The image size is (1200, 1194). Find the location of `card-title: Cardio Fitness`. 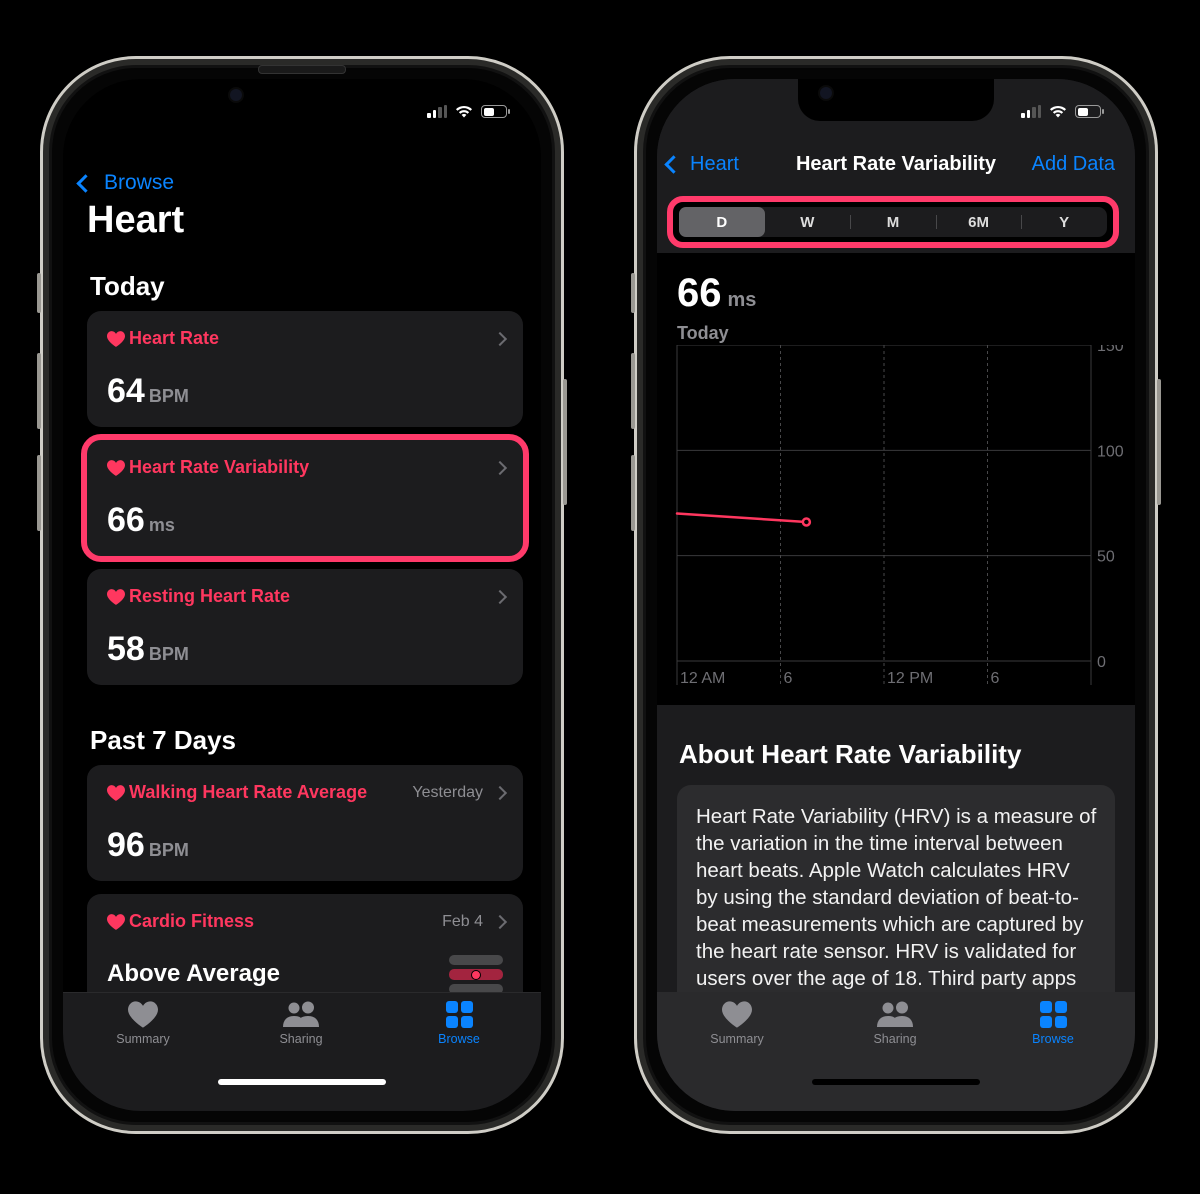

card-title: Cardio Fitness is located at coordinates (192, 921).